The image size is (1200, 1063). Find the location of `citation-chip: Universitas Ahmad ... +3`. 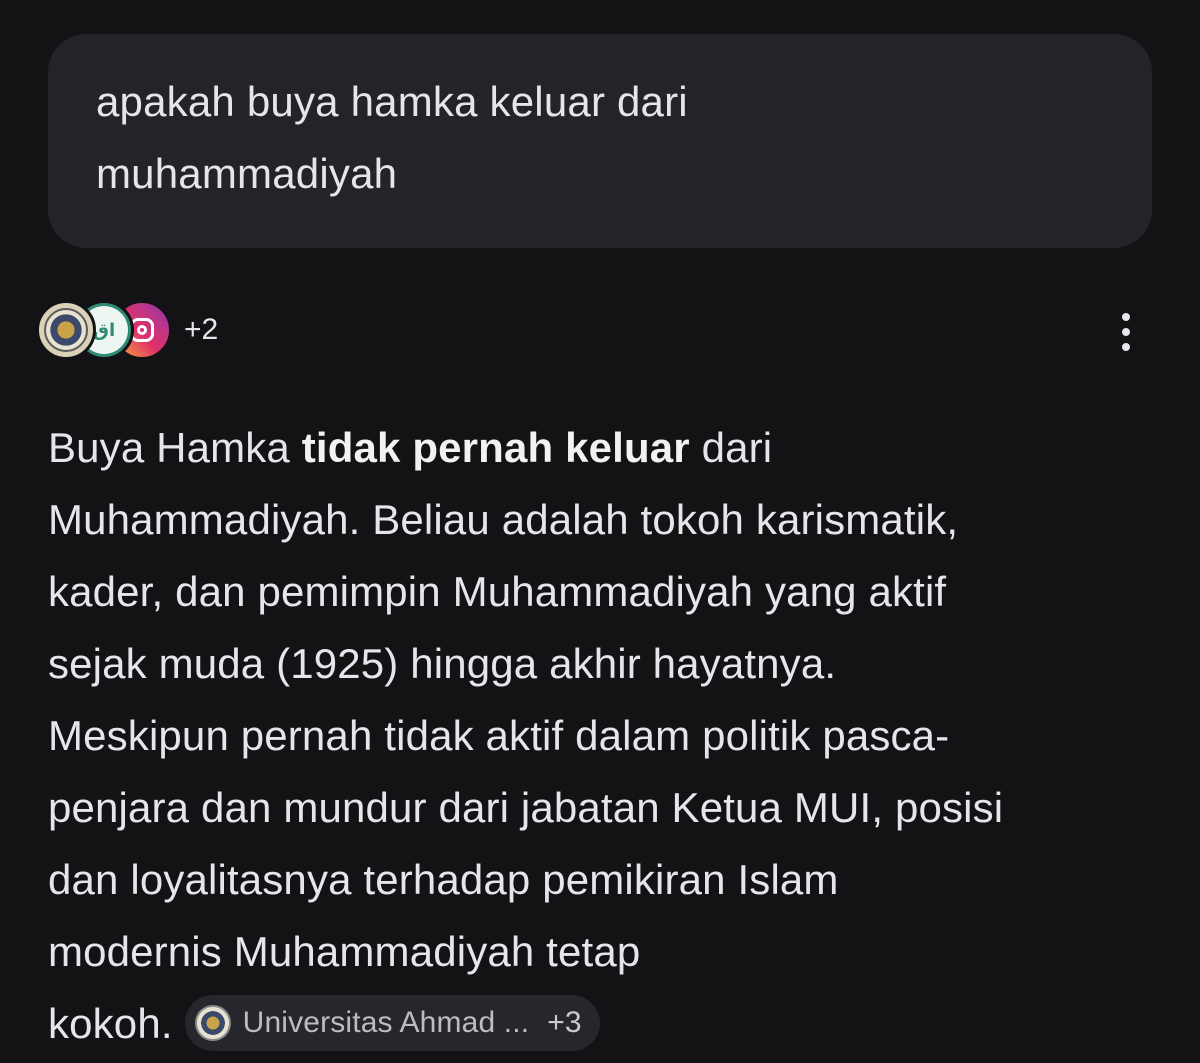

citation-chip: Universitas Ahmad ... +3 is located at coordinates (392, 1022).